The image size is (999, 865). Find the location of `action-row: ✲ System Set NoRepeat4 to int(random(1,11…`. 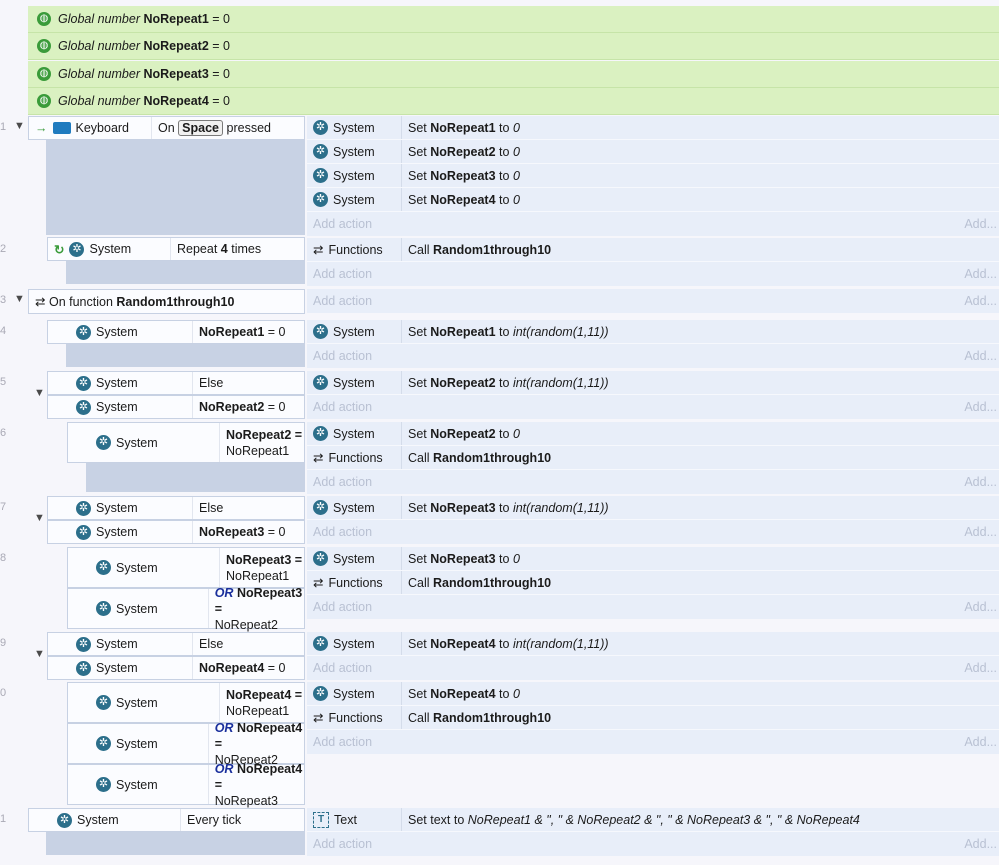

action-row: ✲ System Set NoRepeat4 to int(random(1,11… is located at coordinates (653, 644).